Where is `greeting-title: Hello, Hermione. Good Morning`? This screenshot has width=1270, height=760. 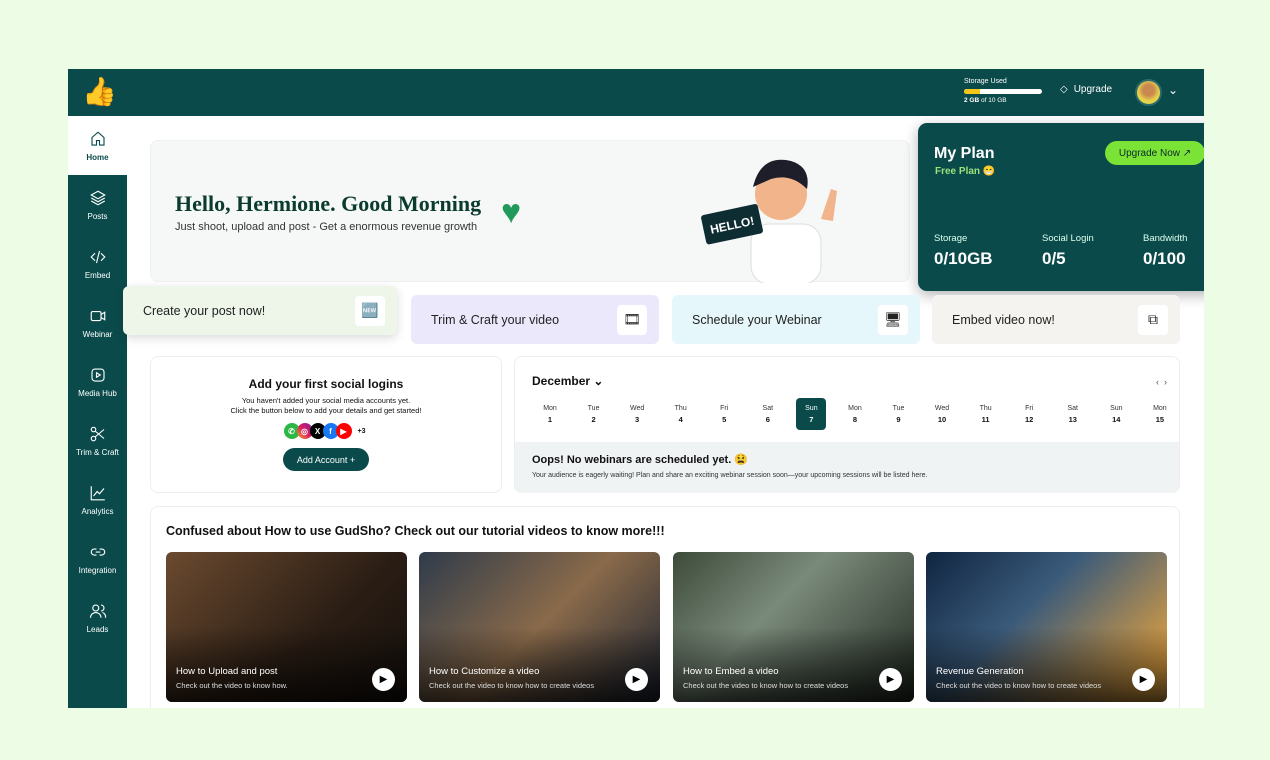 greeting-title: Hello, Hermione. Good Morning is located at coordinates (328, 203).